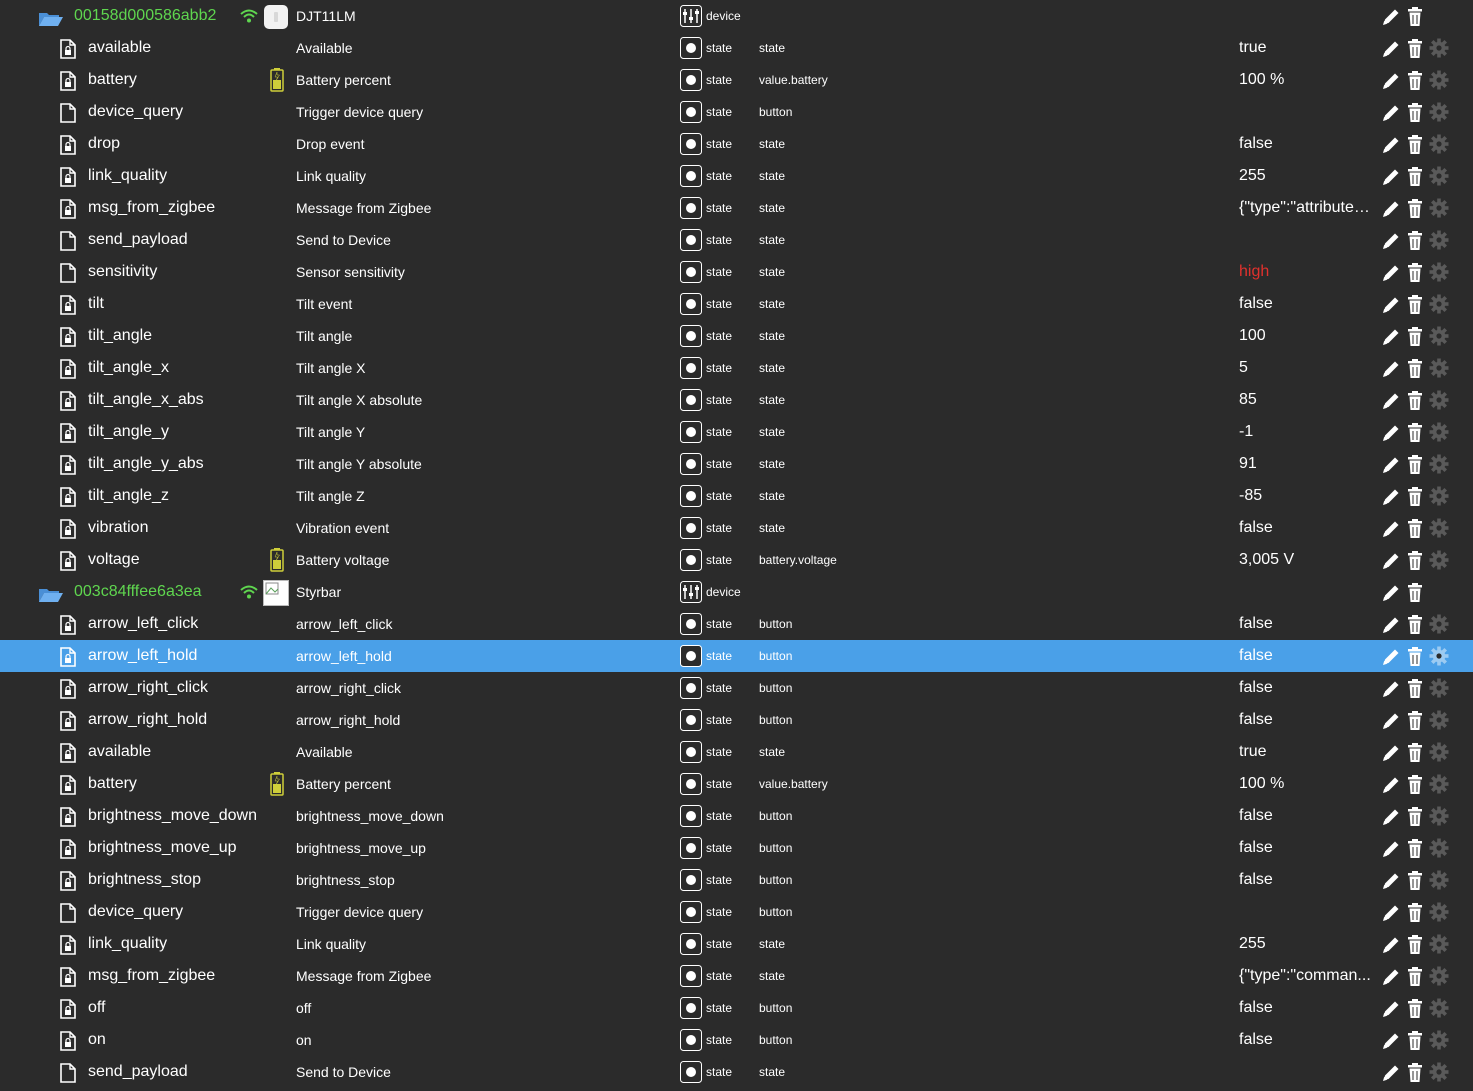  What do you see at coordinates (143, 624) in the screenshot?
I see `state-id: arrow_left_click` at bounding box center [143, 624].